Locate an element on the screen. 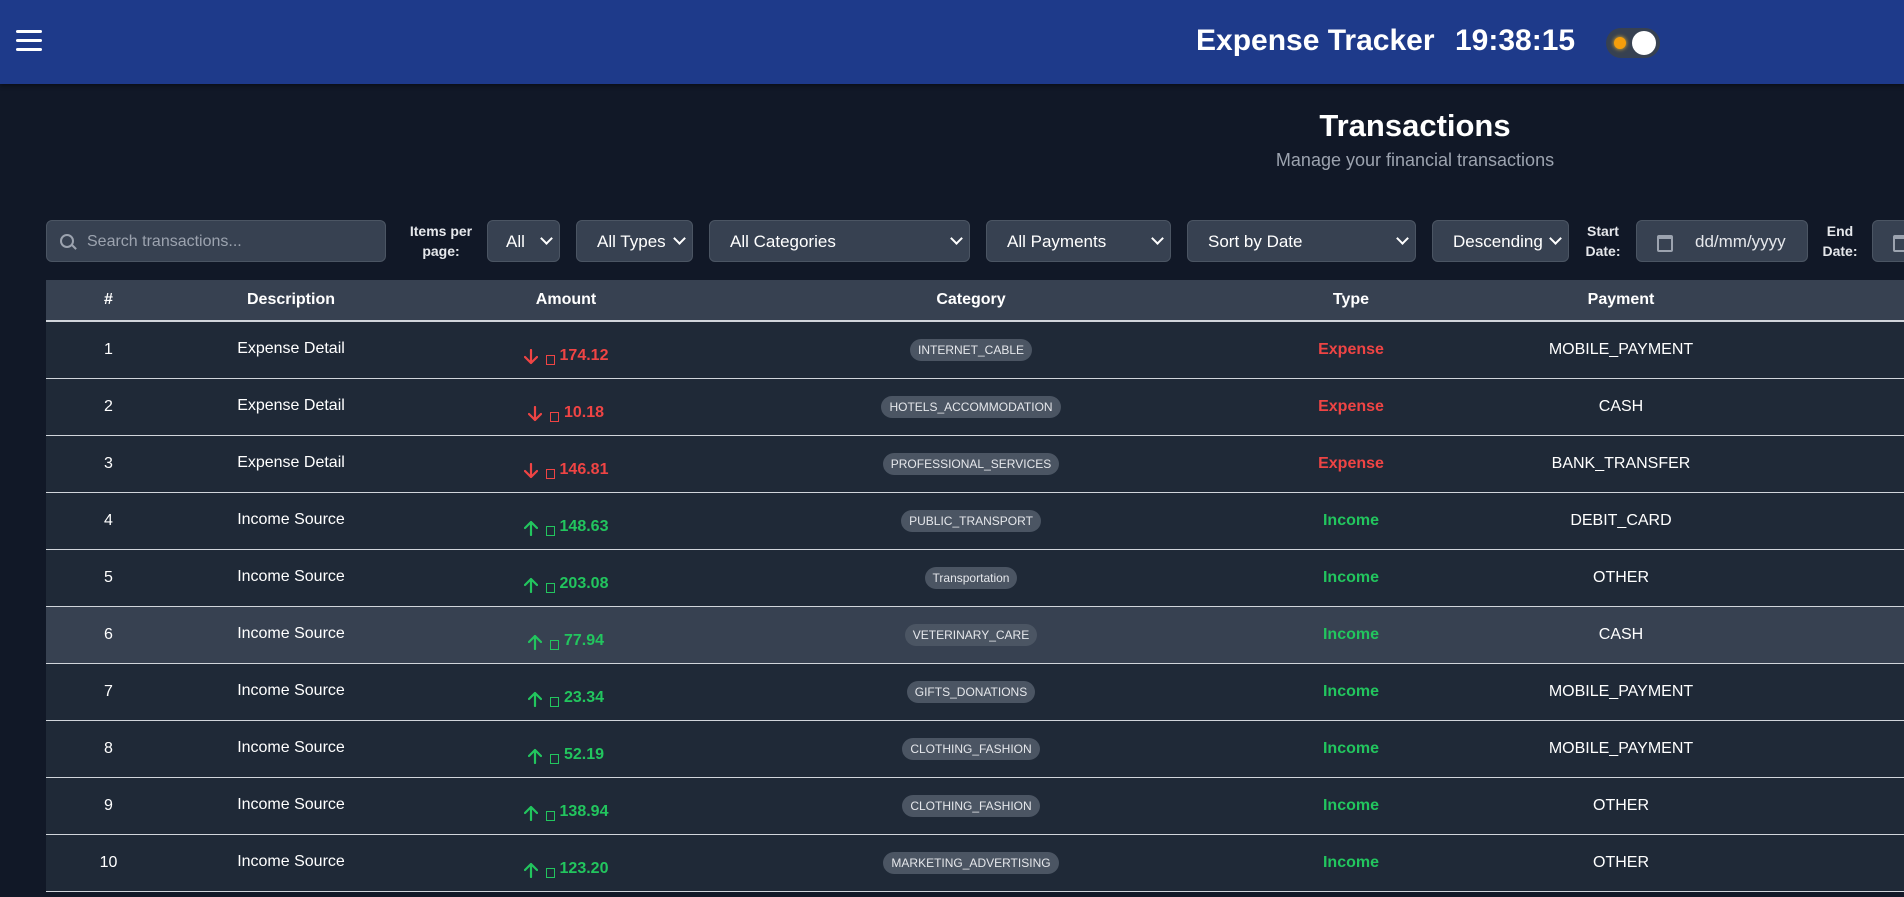 This screenshot has width=1904, height=897. column-header-number: # is located at coordinates (108, 300).